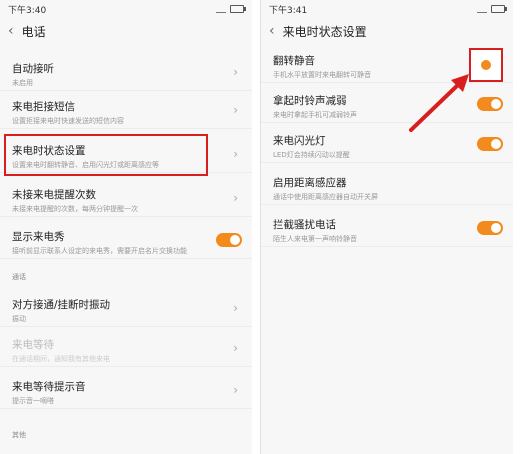 The width and height of the screenshot is (520, 454). Describe the element at coordinates (387, 9) in the screenshot. I see `status-bar: 下午3:41` at that location.